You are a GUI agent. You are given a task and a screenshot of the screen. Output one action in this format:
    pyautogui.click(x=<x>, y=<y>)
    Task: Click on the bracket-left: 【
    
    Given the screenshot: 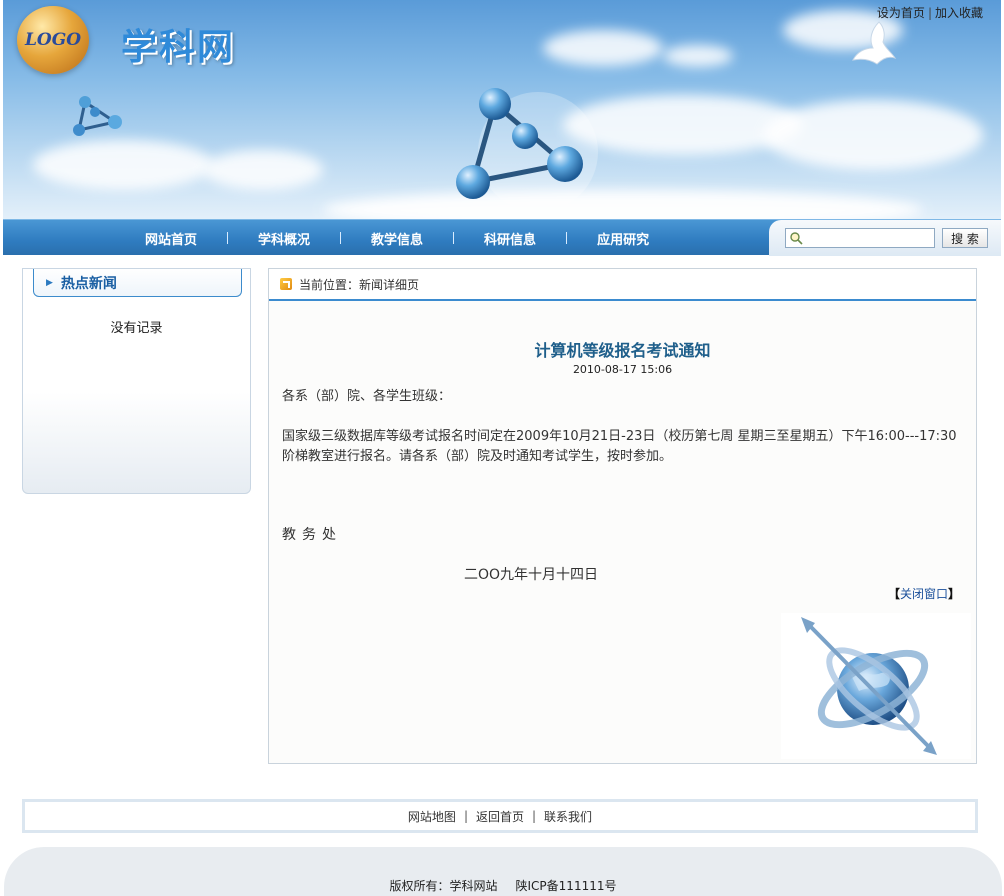 What is the action you would take?
    pyautogui.click(x=893, y=594)
    